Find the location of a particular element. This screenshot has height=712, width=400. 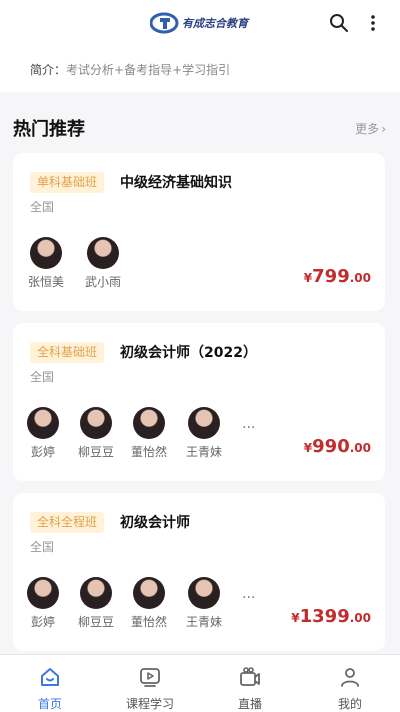

video-icon is located at coordinates (150, 677).